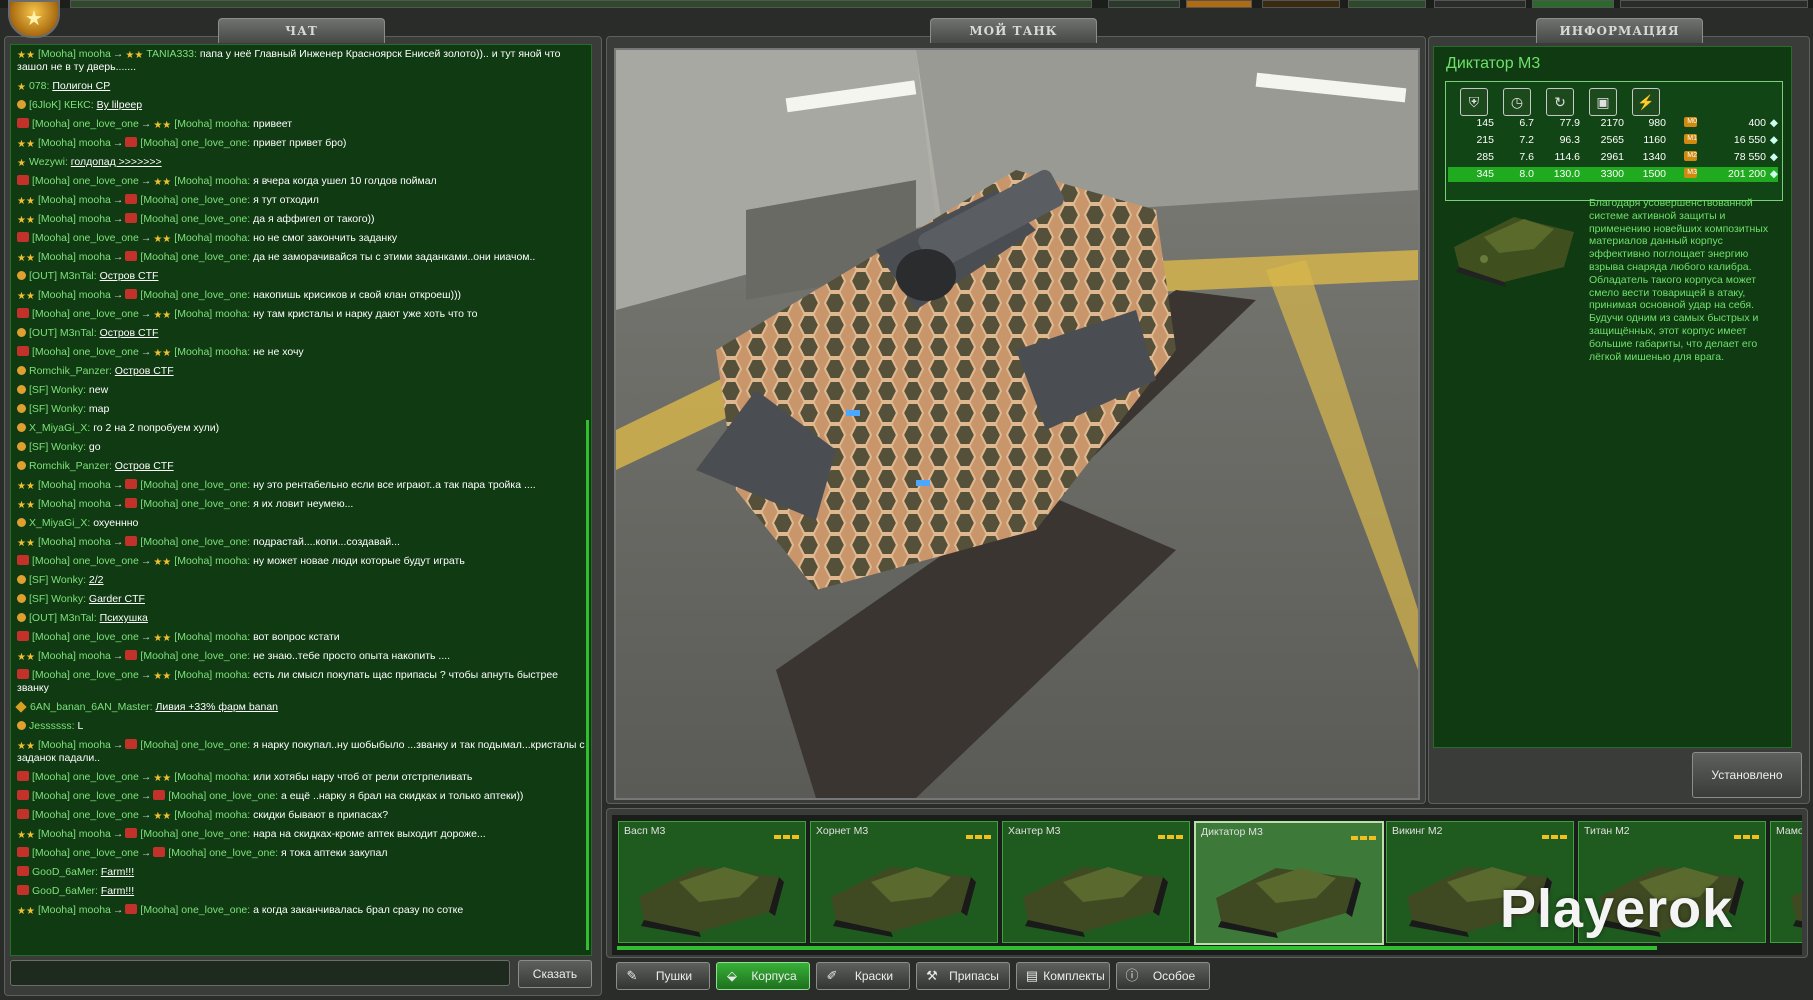 The image size is (1813, 1000). What do you see at coordinates (763, 976) in the screenshot?
I see `category-button-1: ⬙ Корпуса` at bounding box center [763, 976].